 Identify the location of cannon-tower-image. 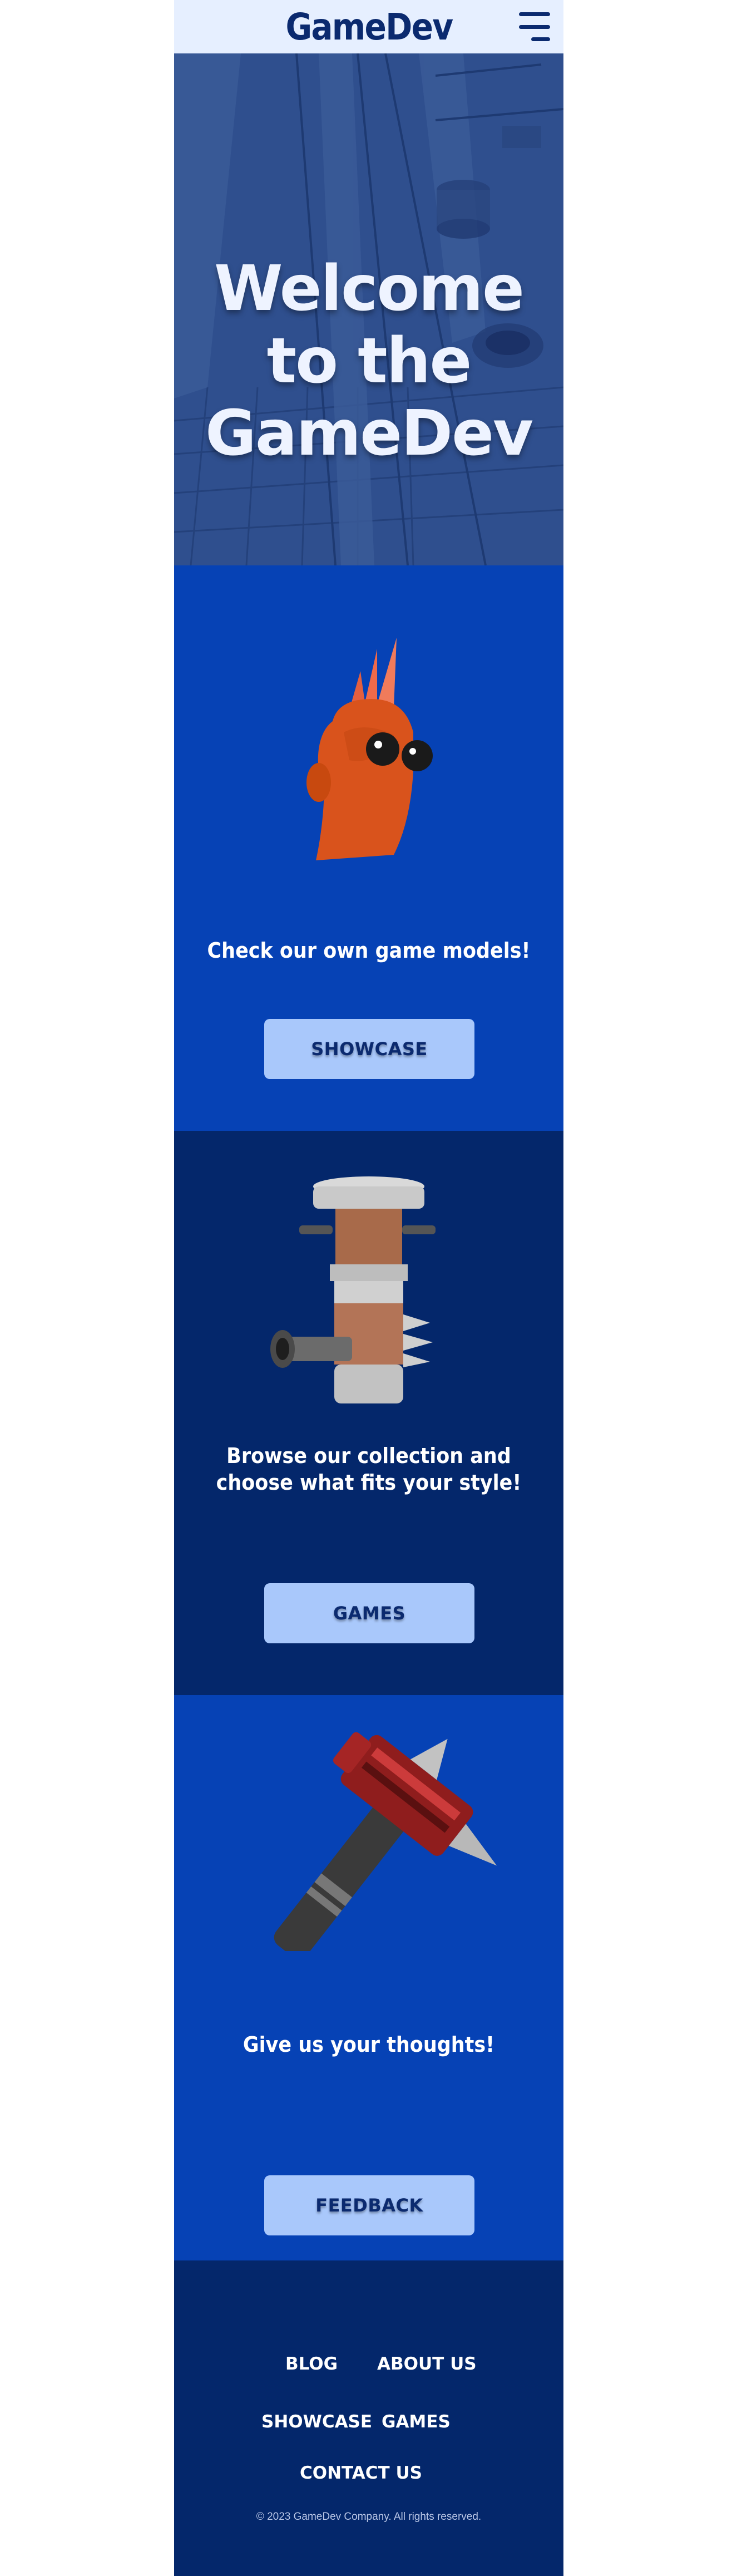
(353, 1289).